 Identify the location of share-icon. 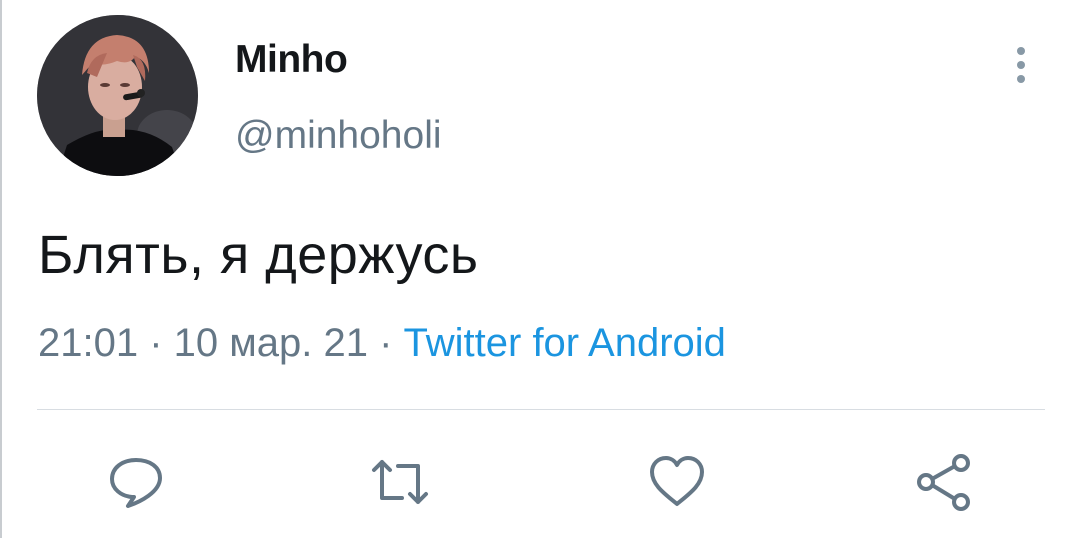
(943, 482).